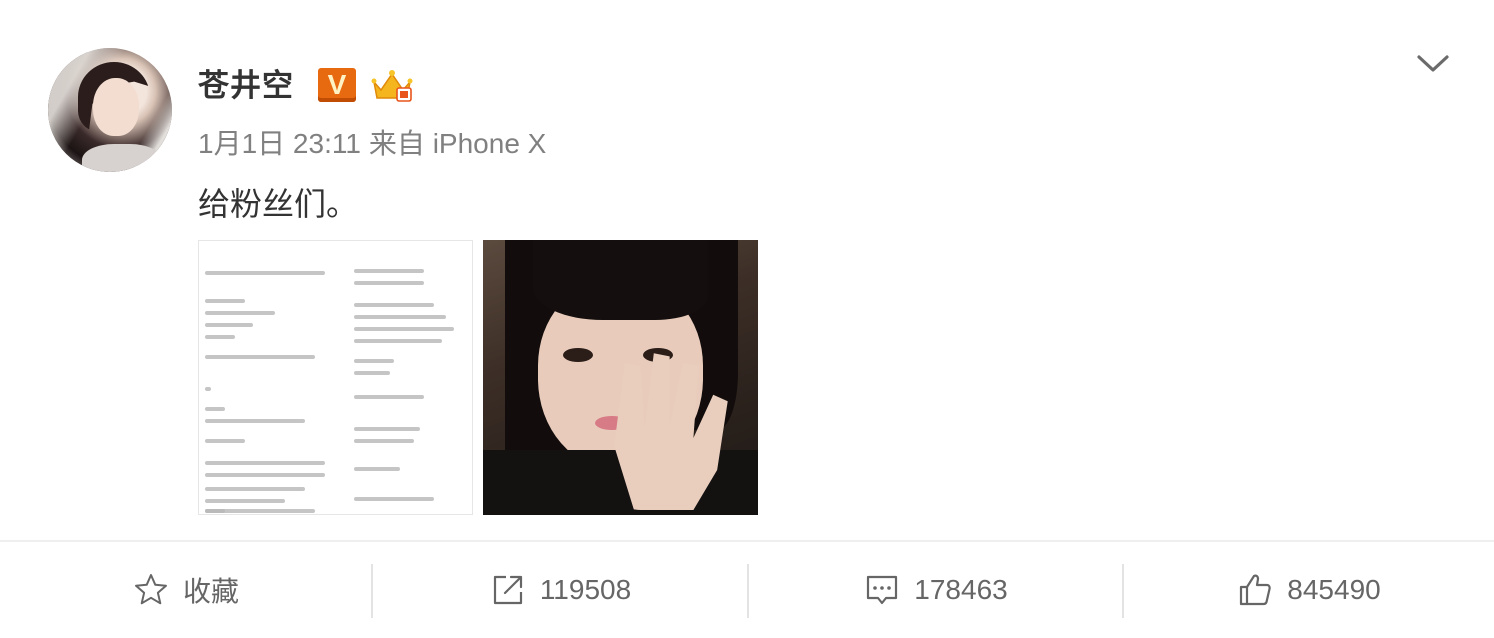  I want to click on post-text: 给粉丝们。, so click(278, 204).